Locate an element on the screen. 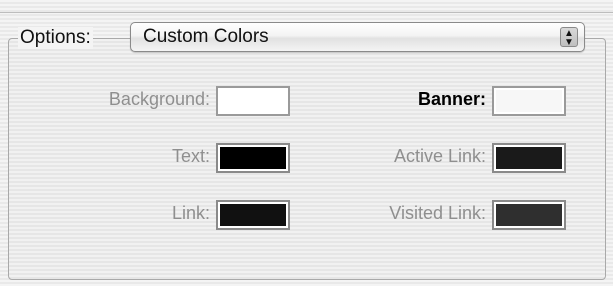  link-color-swatch is located at coordinates (253, 215).